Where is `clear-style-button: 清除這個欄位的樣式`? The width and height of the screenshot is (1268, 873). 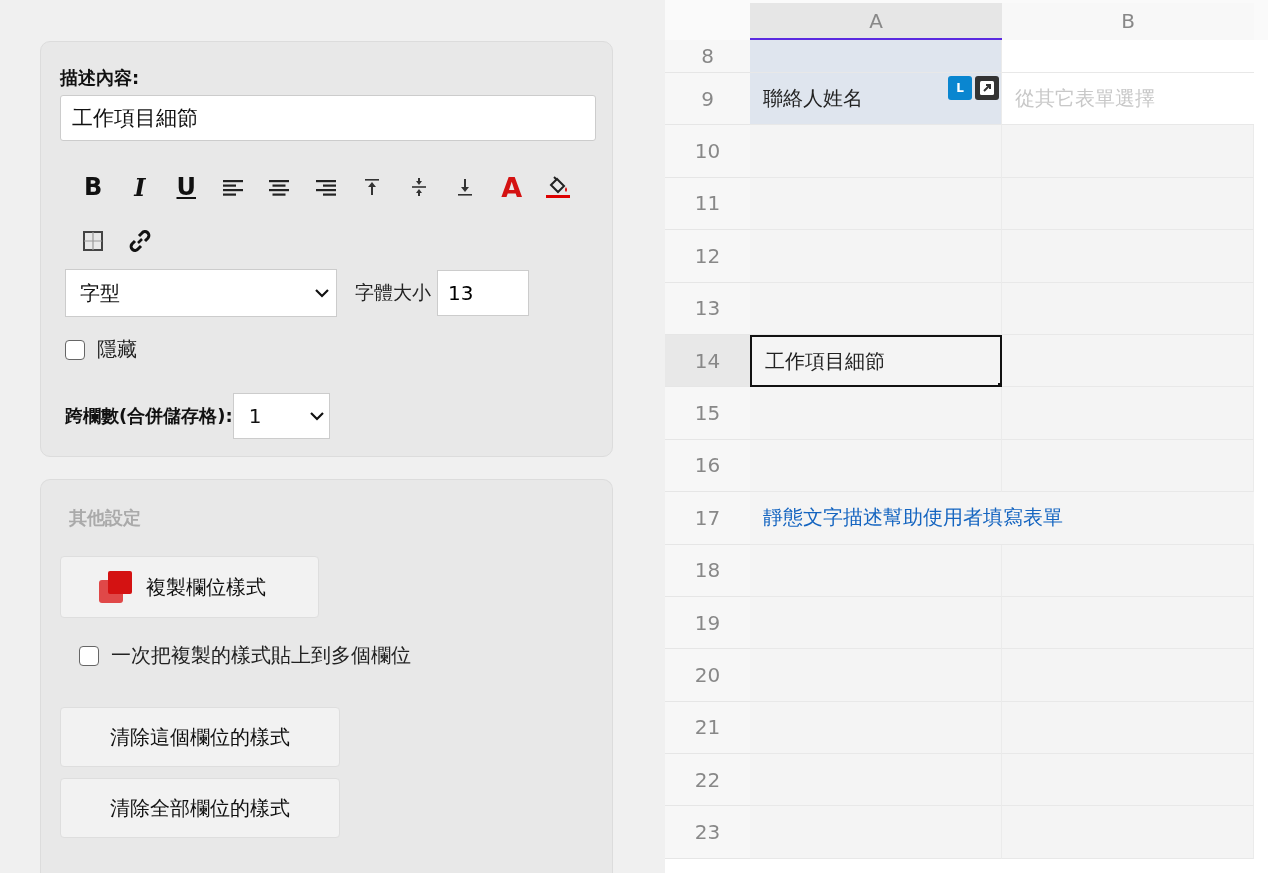
clear-style-button: 清除這個欄位的樣式 is located at coordinates (200, 737).